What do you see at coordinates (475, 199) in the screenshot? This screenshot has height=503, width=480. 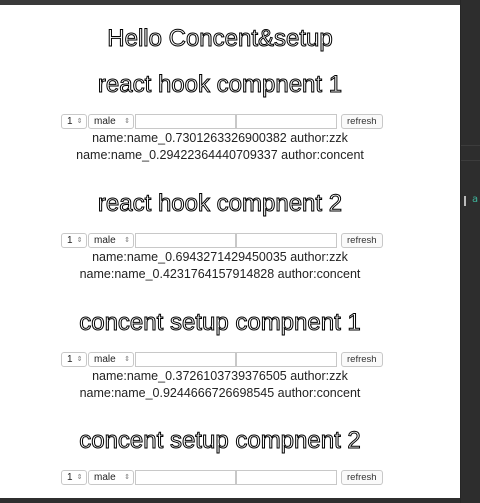 I see `panel-tag: a` at bounding box center [475, 199].